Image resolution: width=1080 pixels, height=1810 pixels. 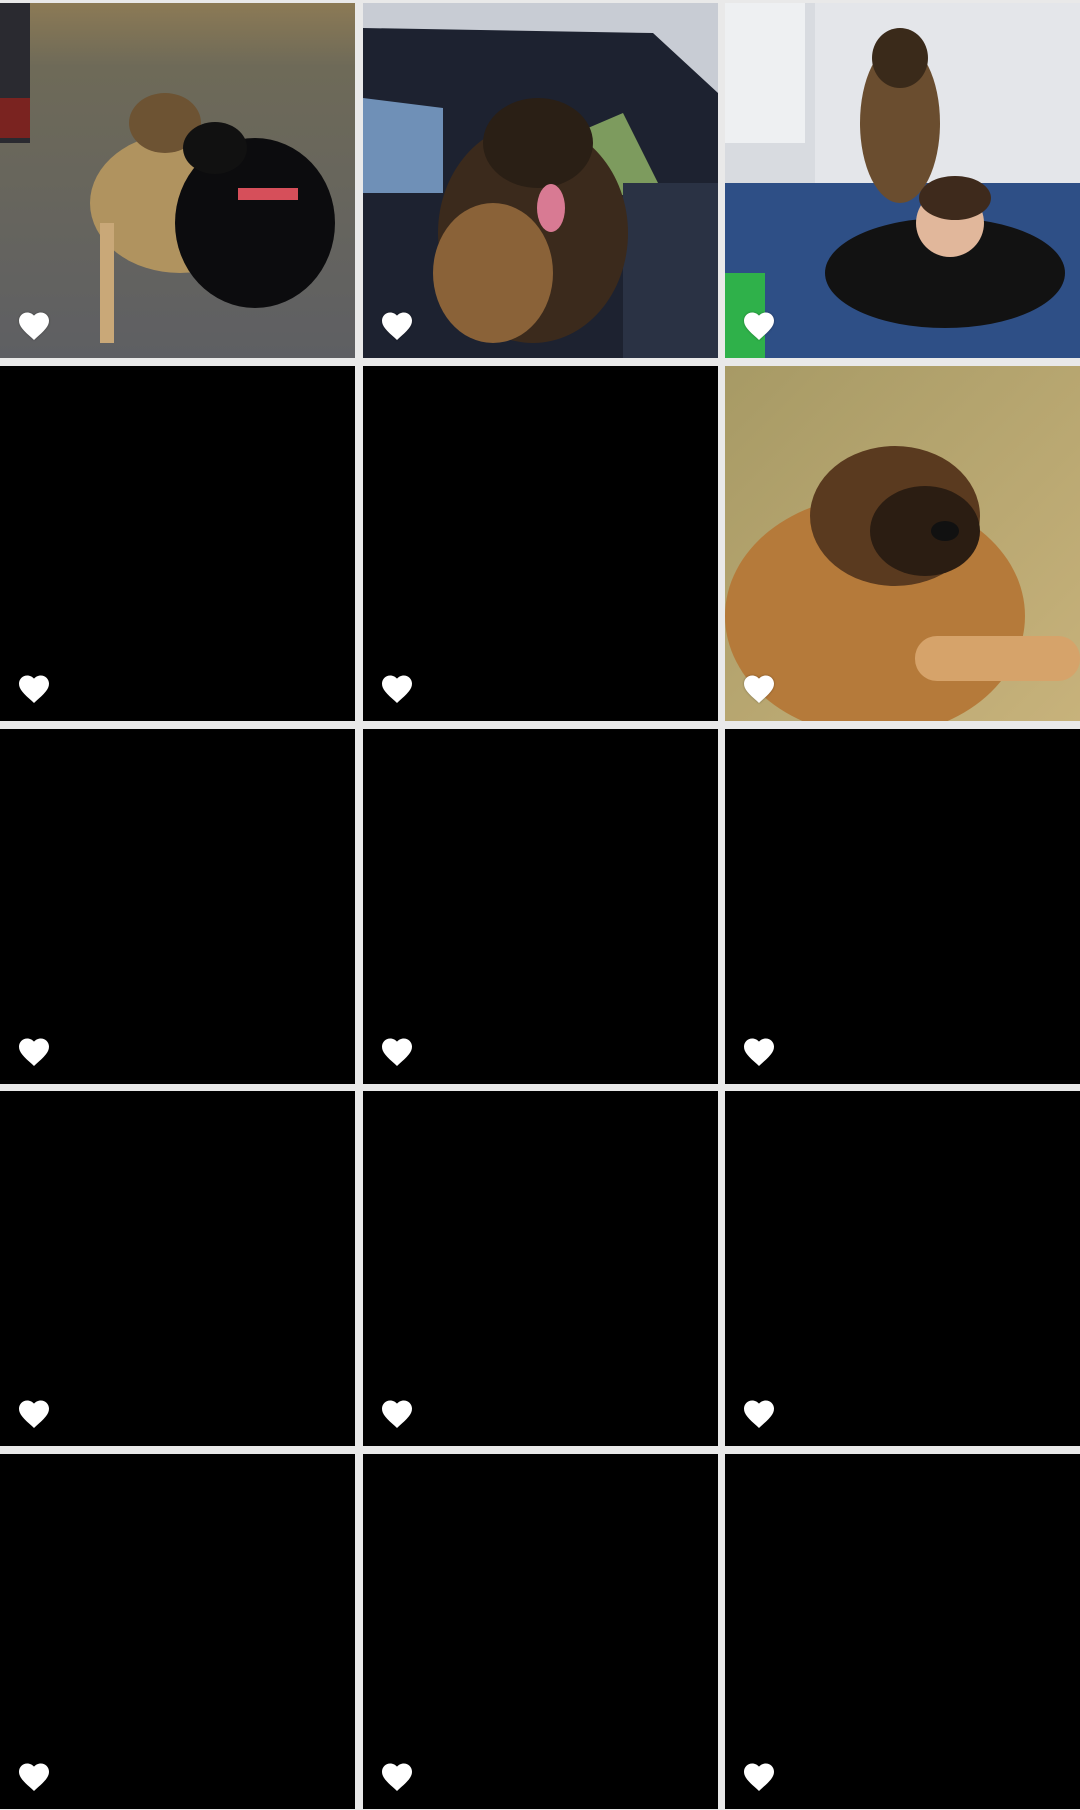 I want to click on photo-dog-lying-on-grass, so click(x=902, y=543).